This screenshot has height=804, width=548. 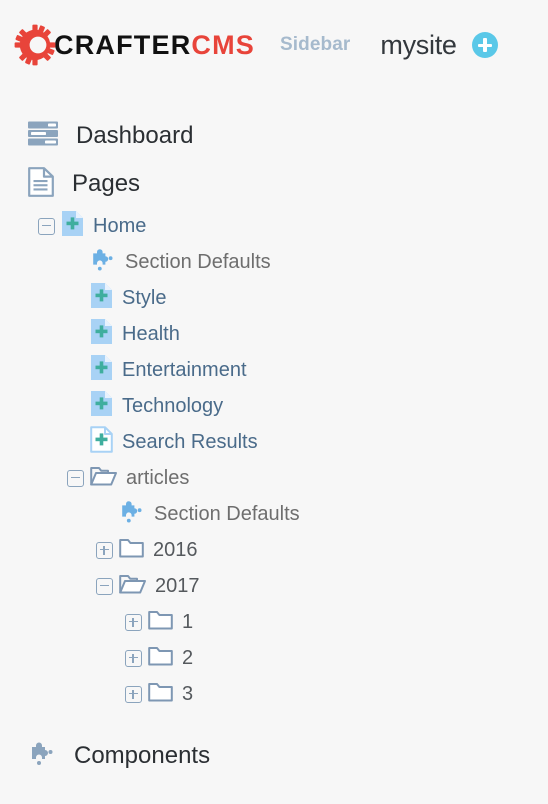 I want to click on page-lines-icon, so click(x=41, y=184).